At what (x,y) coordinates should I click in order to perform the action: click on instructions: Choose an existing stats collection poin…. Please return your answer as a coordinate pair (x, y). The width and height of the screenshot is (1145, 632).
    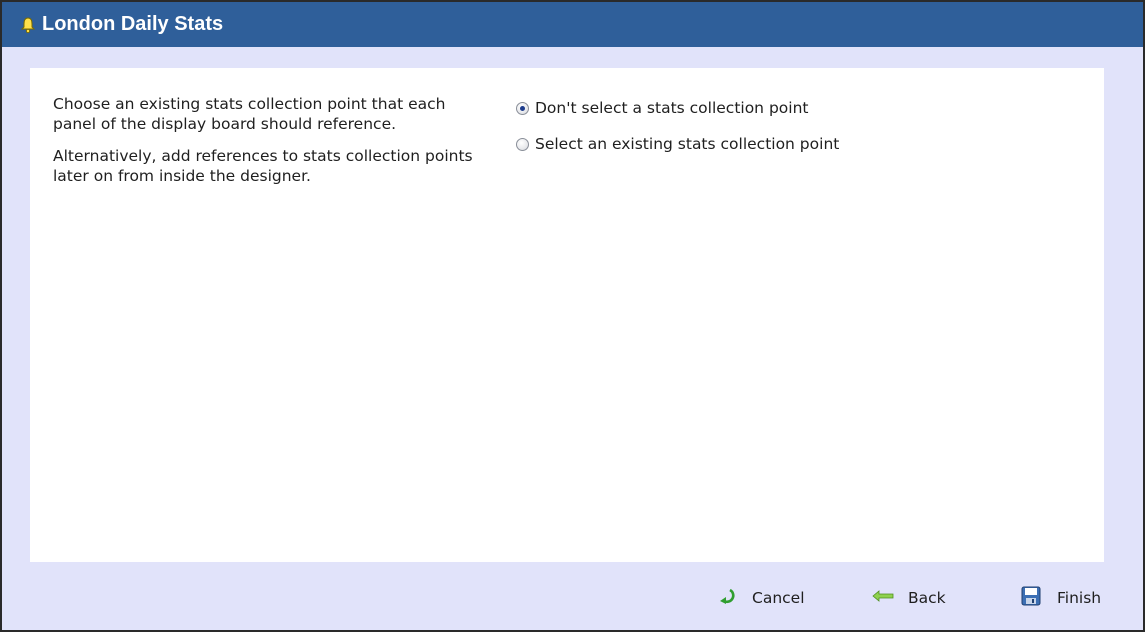
    Looking at the image, I should click on (263, 146).